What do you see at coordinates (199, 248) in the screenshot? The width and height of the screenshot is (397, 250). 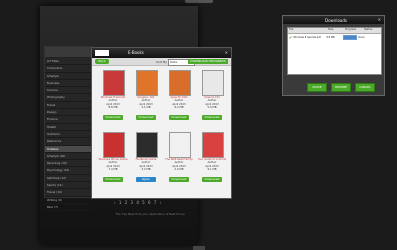 I see `bottom-edge-handle` at bounding box center [199, 248].